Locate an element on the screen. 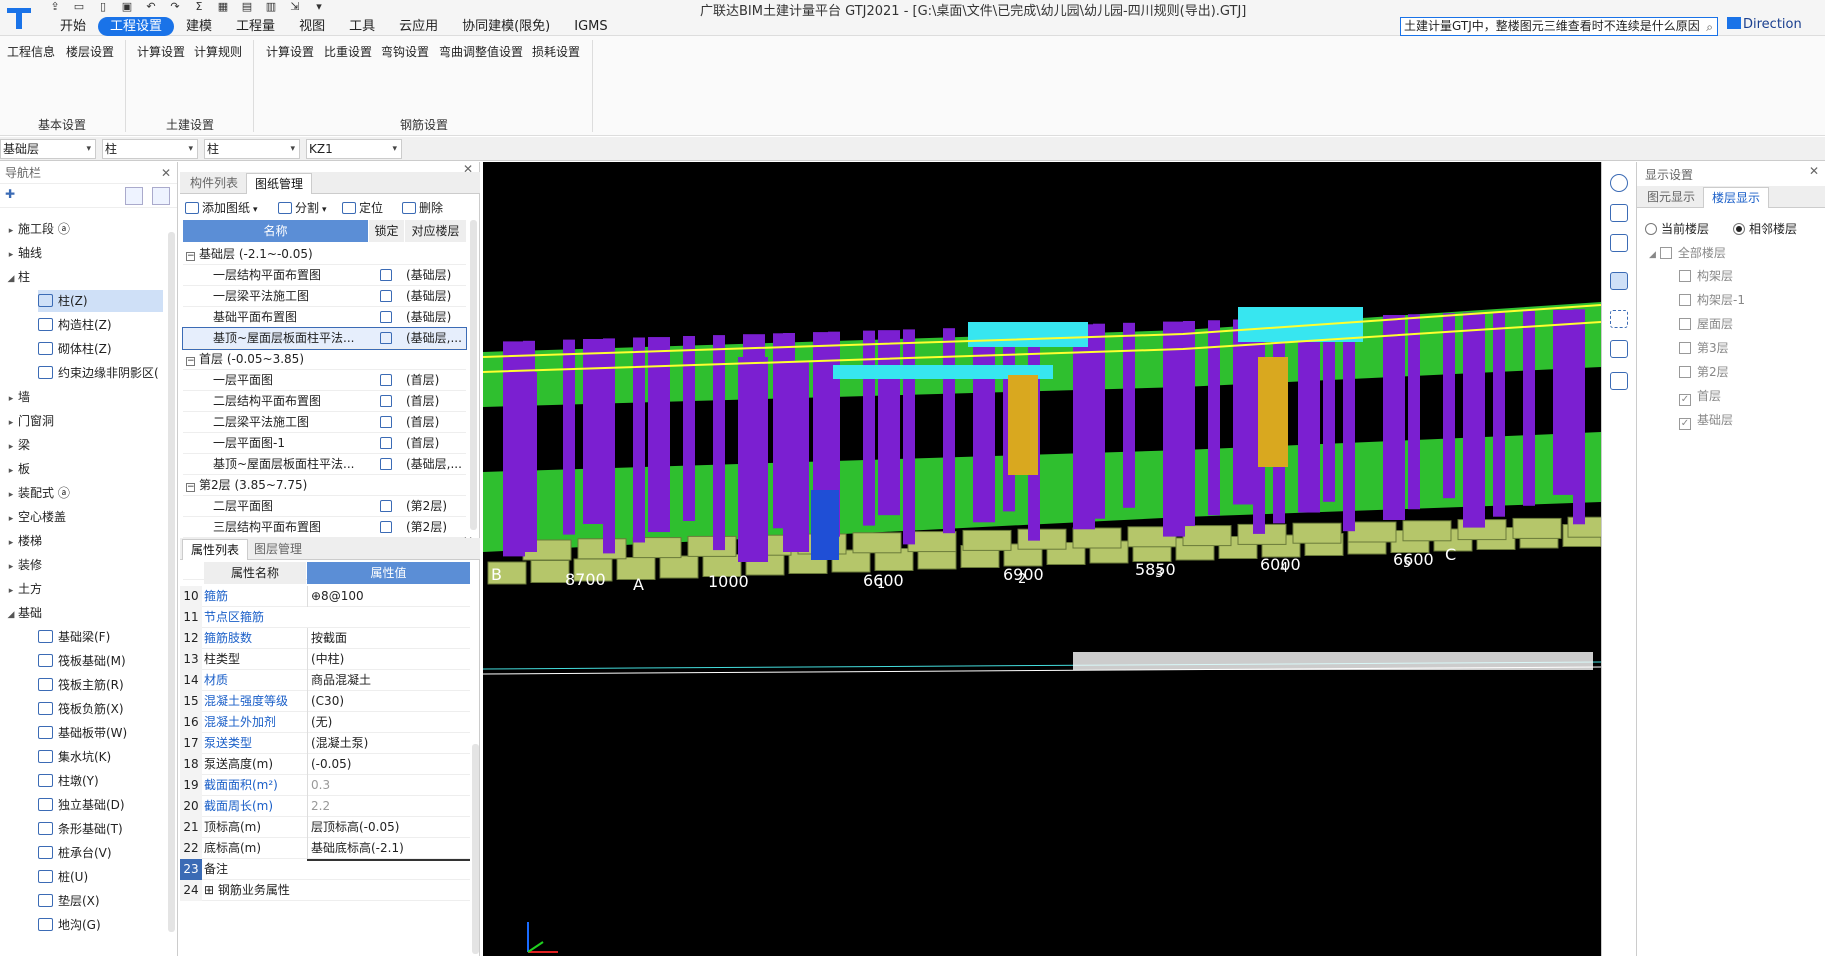 This screenshot has height=956, width=1825. nav-child-26: 桩承台(V) is located at coordinates (100, 853).